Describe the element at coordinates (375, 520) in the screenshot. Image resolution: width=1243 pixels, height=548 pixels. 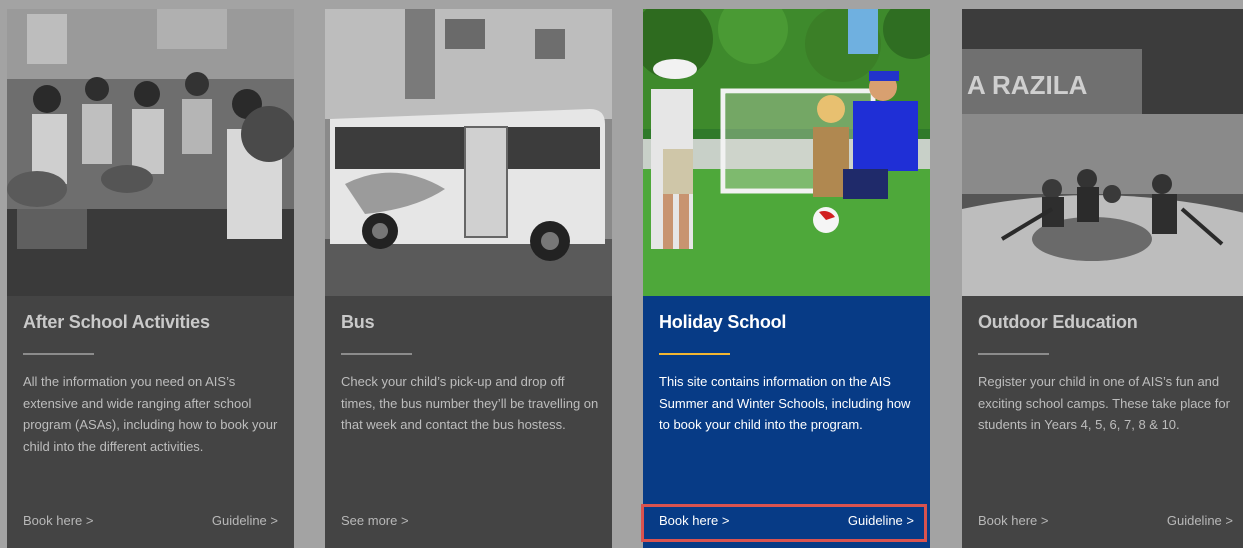
I see `see-more-link: See more >` at that location.